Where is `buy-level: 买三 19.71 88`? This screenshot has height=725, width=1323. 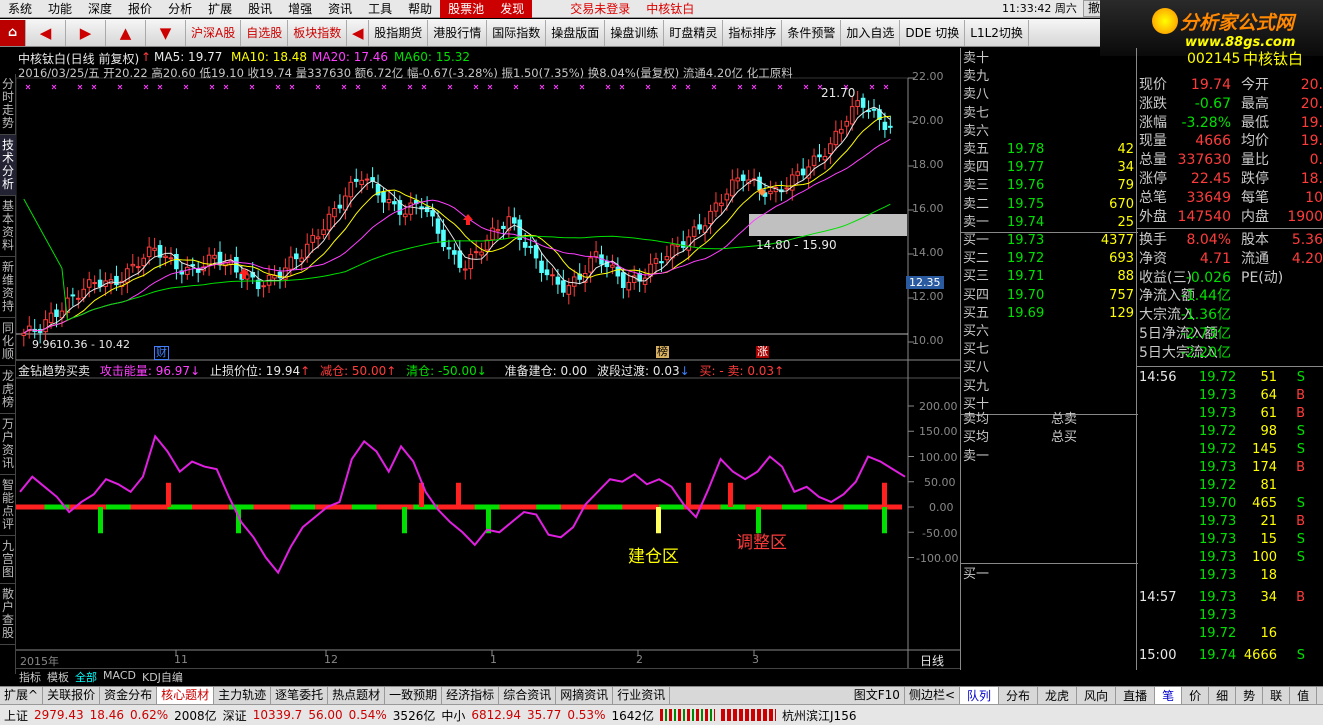
buy-level: 买三 19.71 88 is located at coordinates (1049, 277).